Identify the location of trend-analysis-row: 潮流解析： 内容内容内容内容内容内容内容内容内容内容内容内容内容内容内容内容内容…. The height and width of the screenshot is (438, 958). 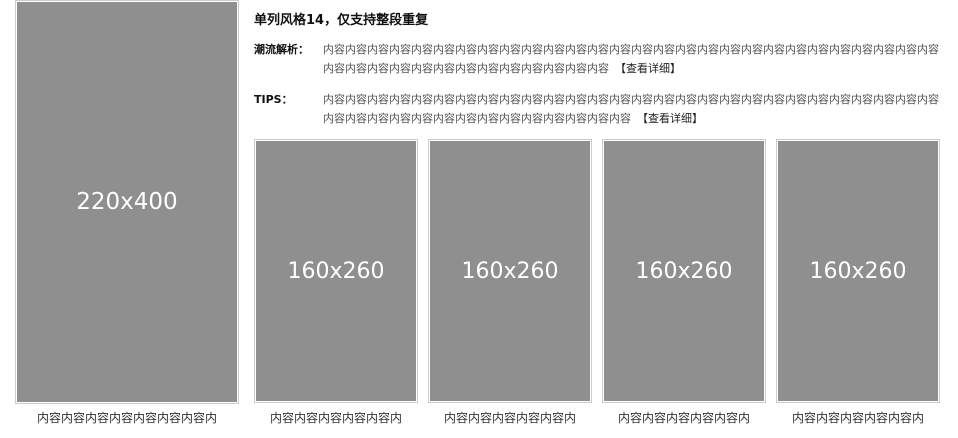
(599, 60).